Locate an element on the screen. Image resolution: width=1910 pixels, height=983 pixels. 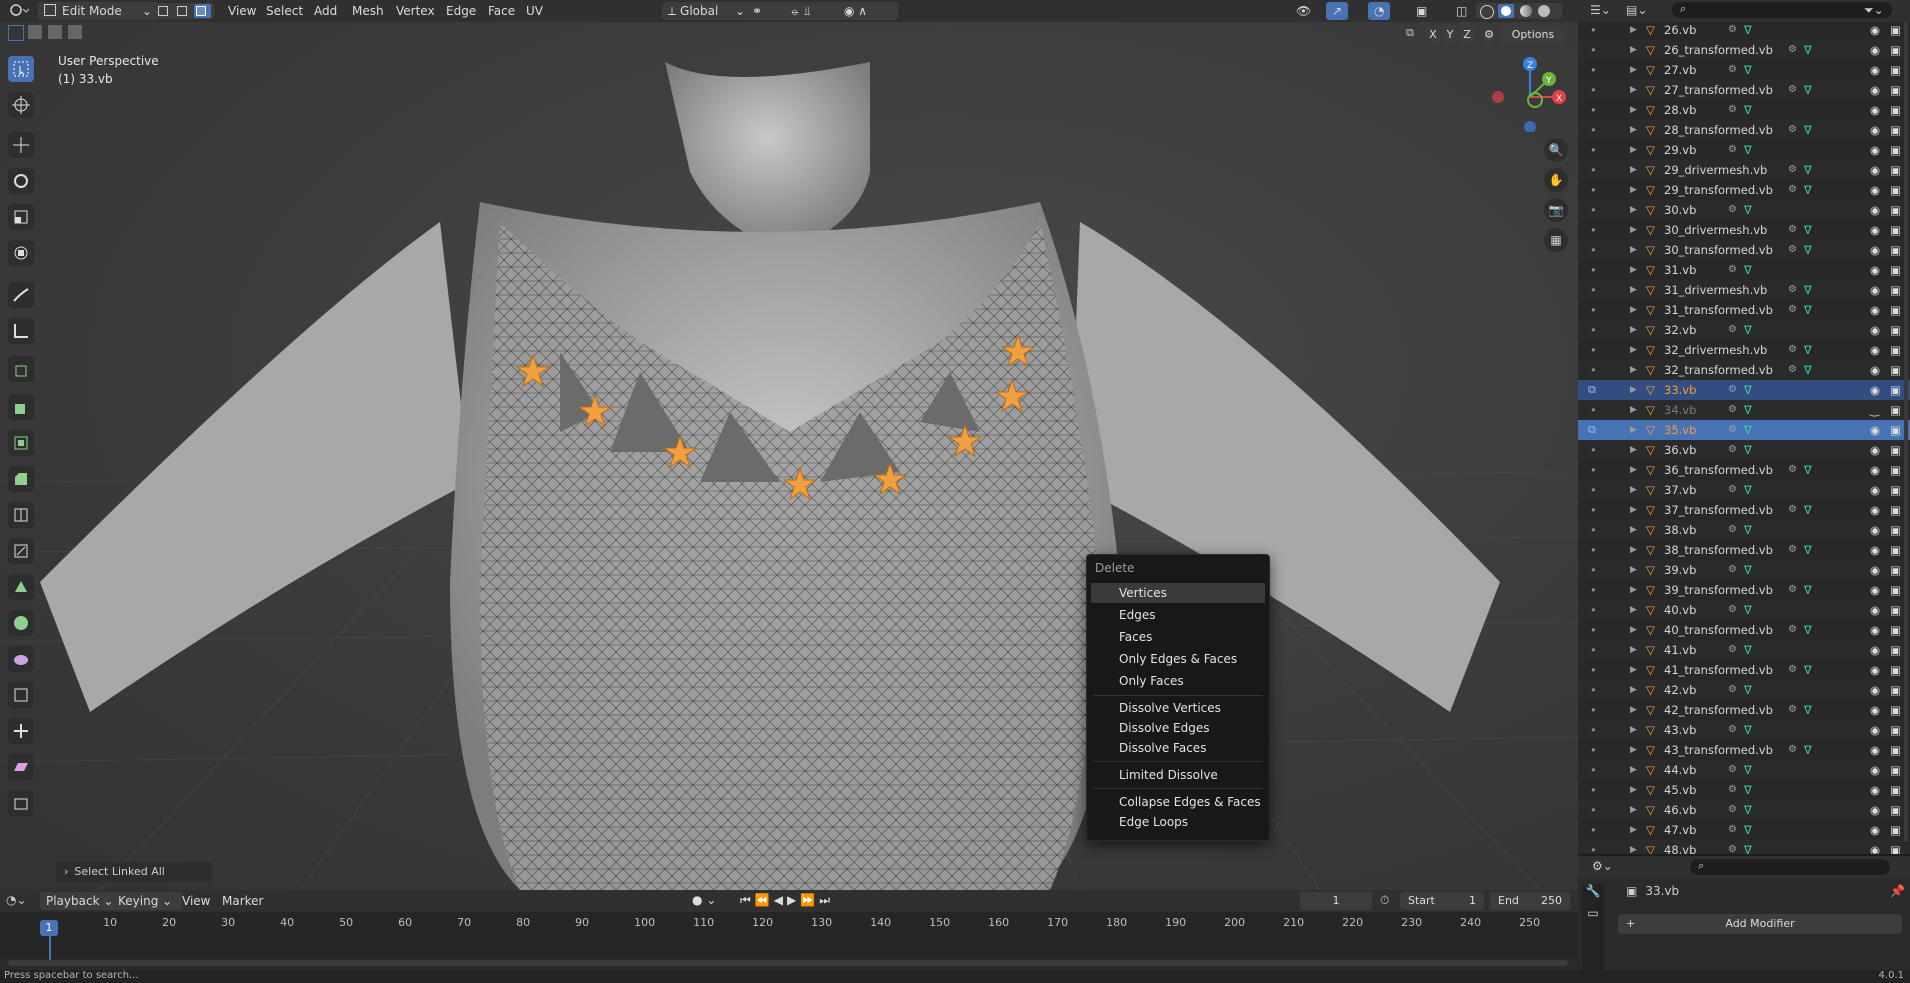
gizmo-toggle: ↗ is located at coordinates (1337, 11).